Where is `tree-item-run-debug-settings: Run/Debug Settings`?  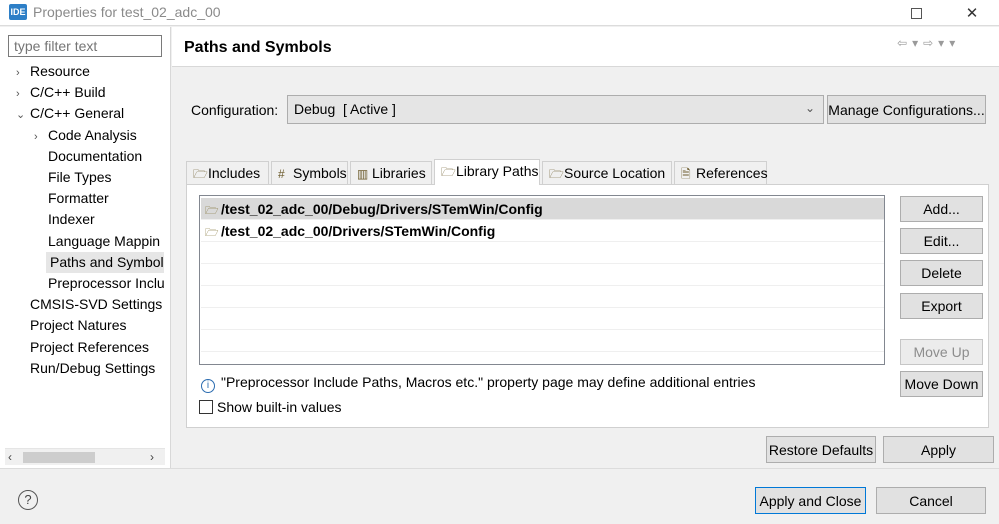
tree-item-run-debug-settings: Run/Debug Settings is located at coordinates (90, 368).